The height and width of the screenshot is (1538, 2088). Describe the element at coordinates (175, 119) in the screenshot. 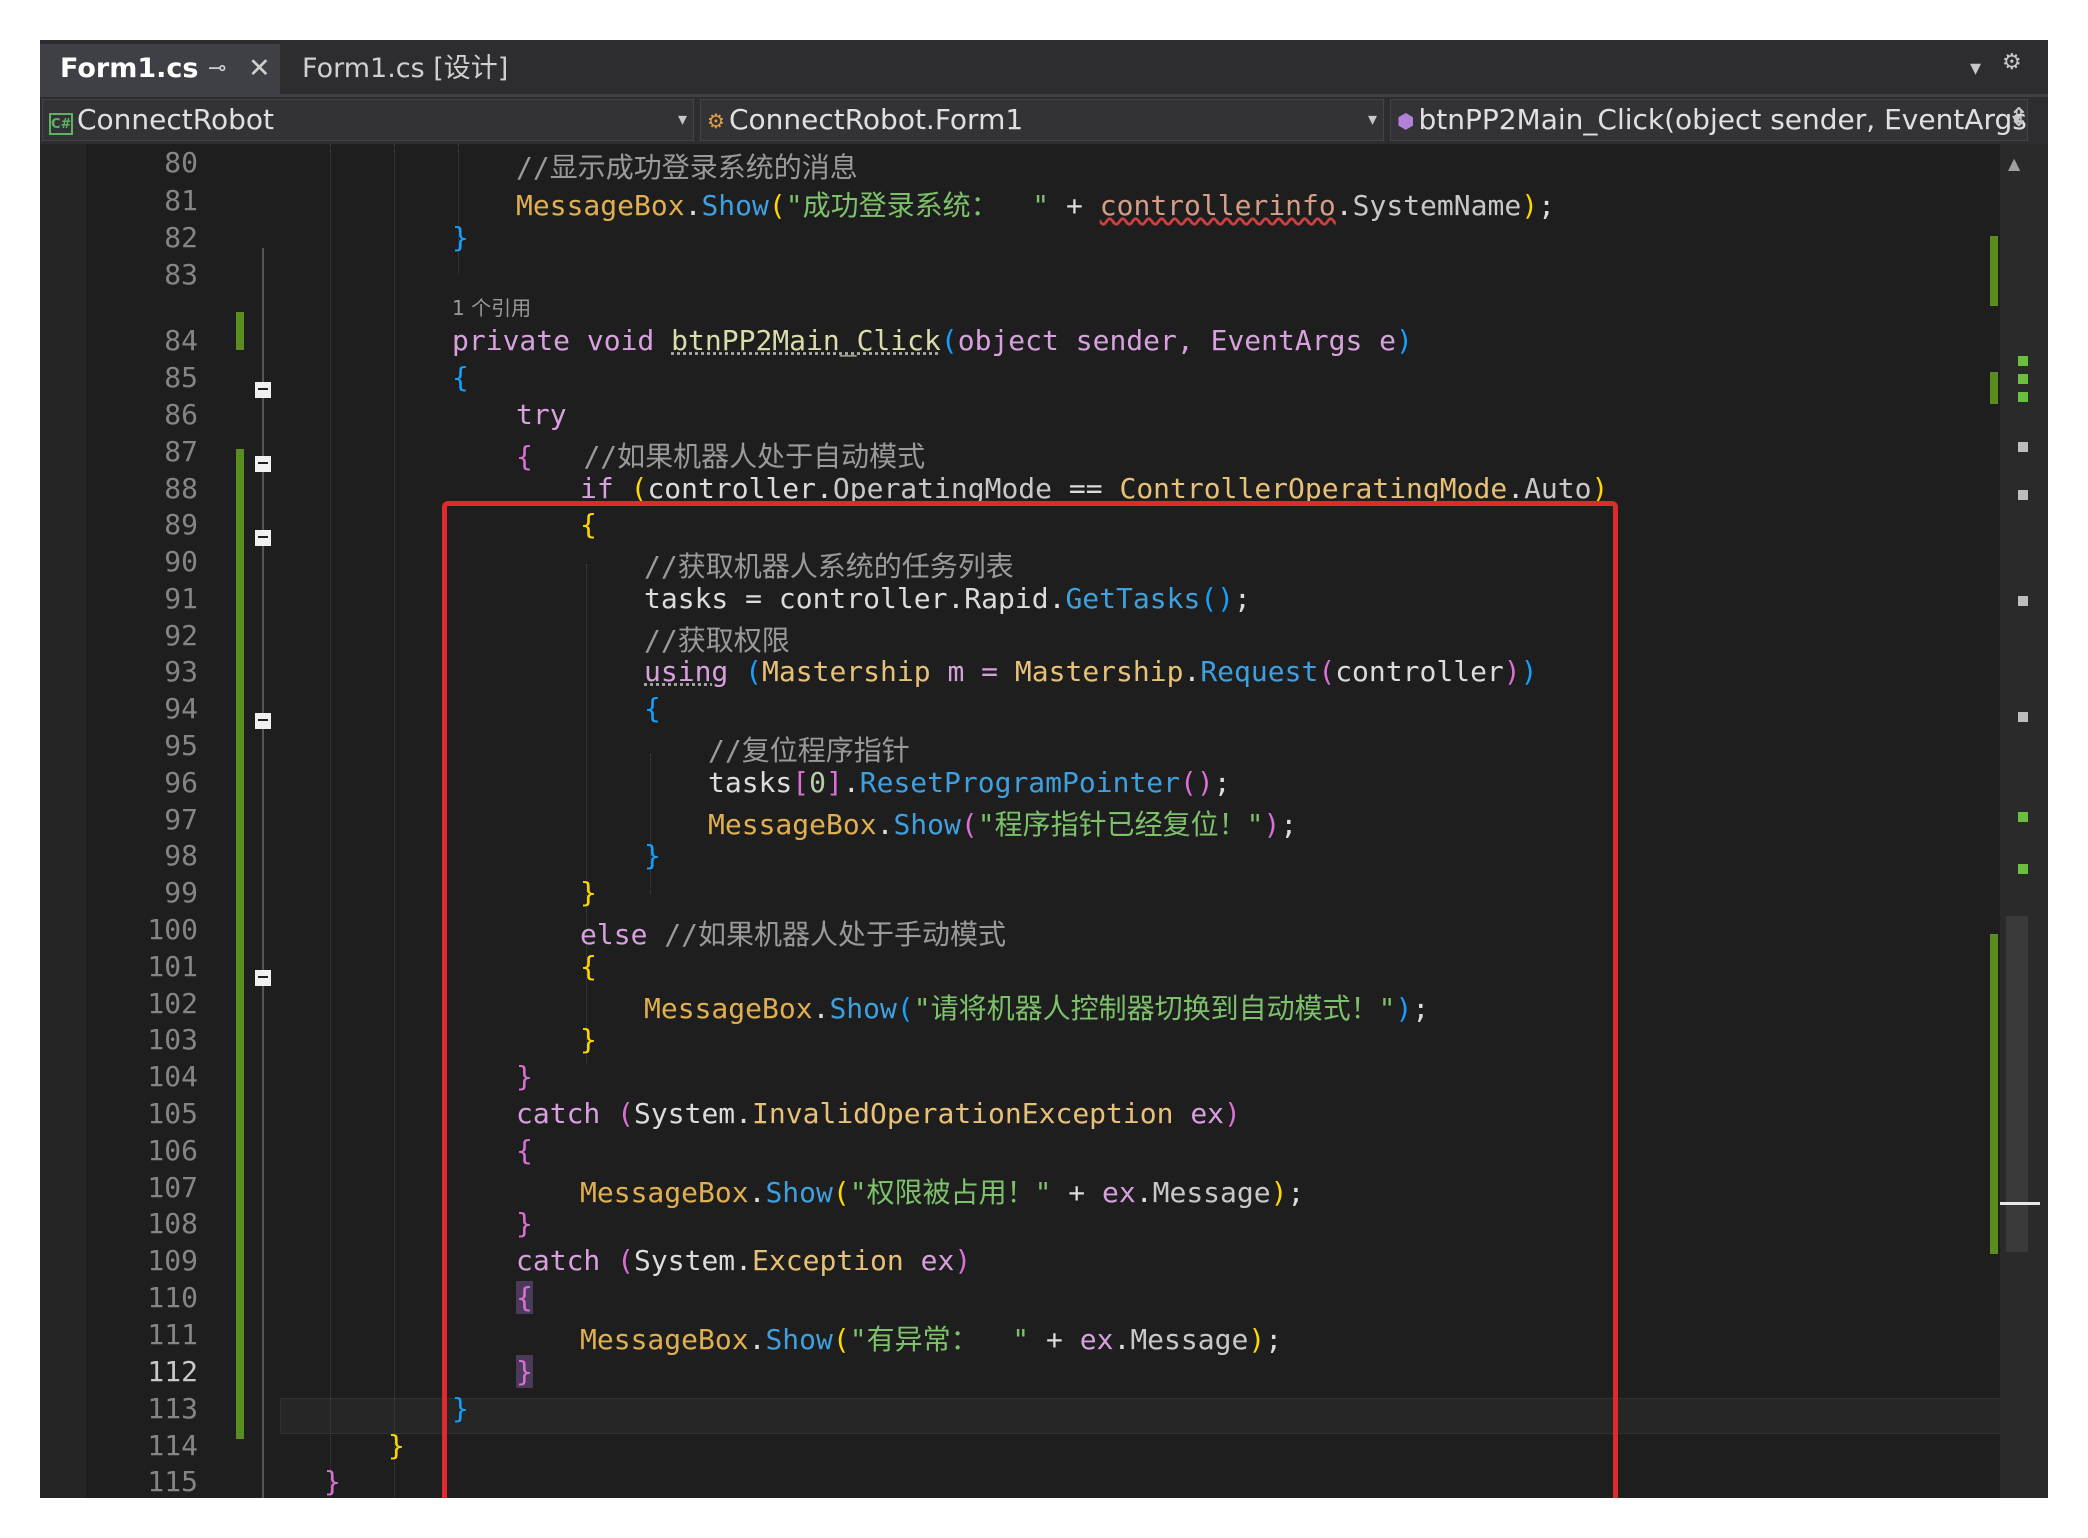

I see `project-name: ConnectRobot` at that location.